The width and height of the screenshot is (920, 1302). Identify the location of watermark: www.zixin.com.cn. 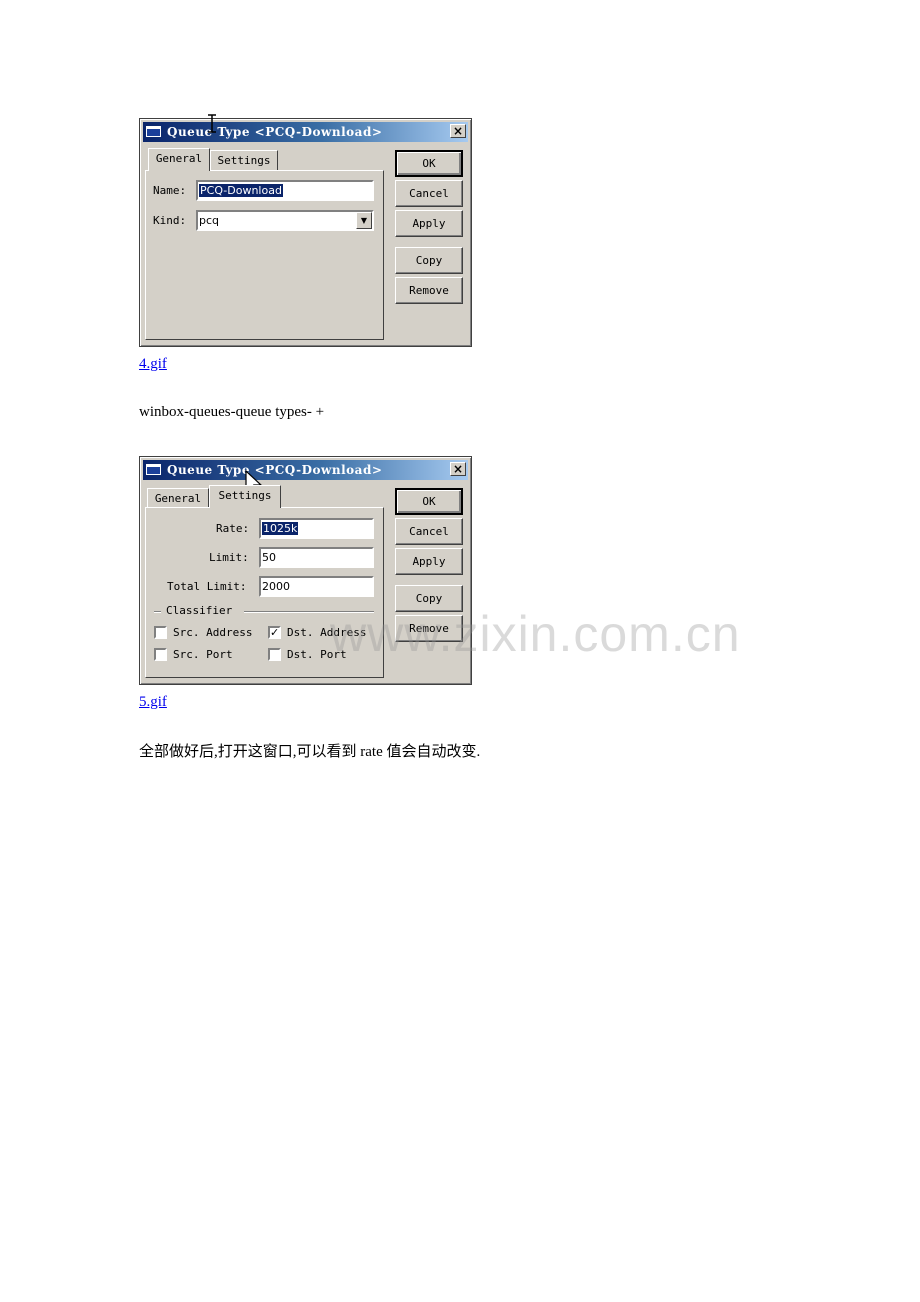
(535, 634).